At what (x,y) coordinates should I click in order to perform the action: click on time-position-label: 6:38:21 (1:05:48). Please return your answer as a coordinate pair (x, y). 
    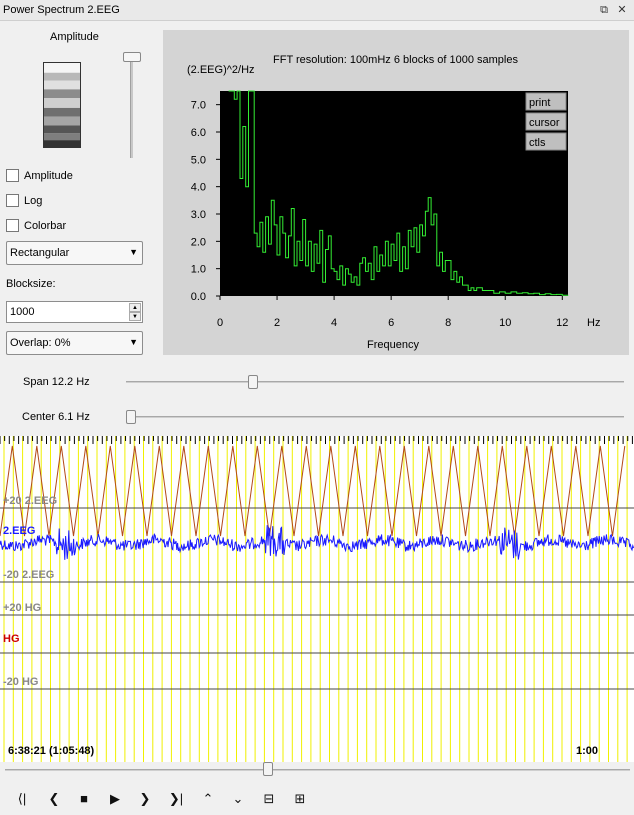
    Looking at the image, I should click on (51, 751).